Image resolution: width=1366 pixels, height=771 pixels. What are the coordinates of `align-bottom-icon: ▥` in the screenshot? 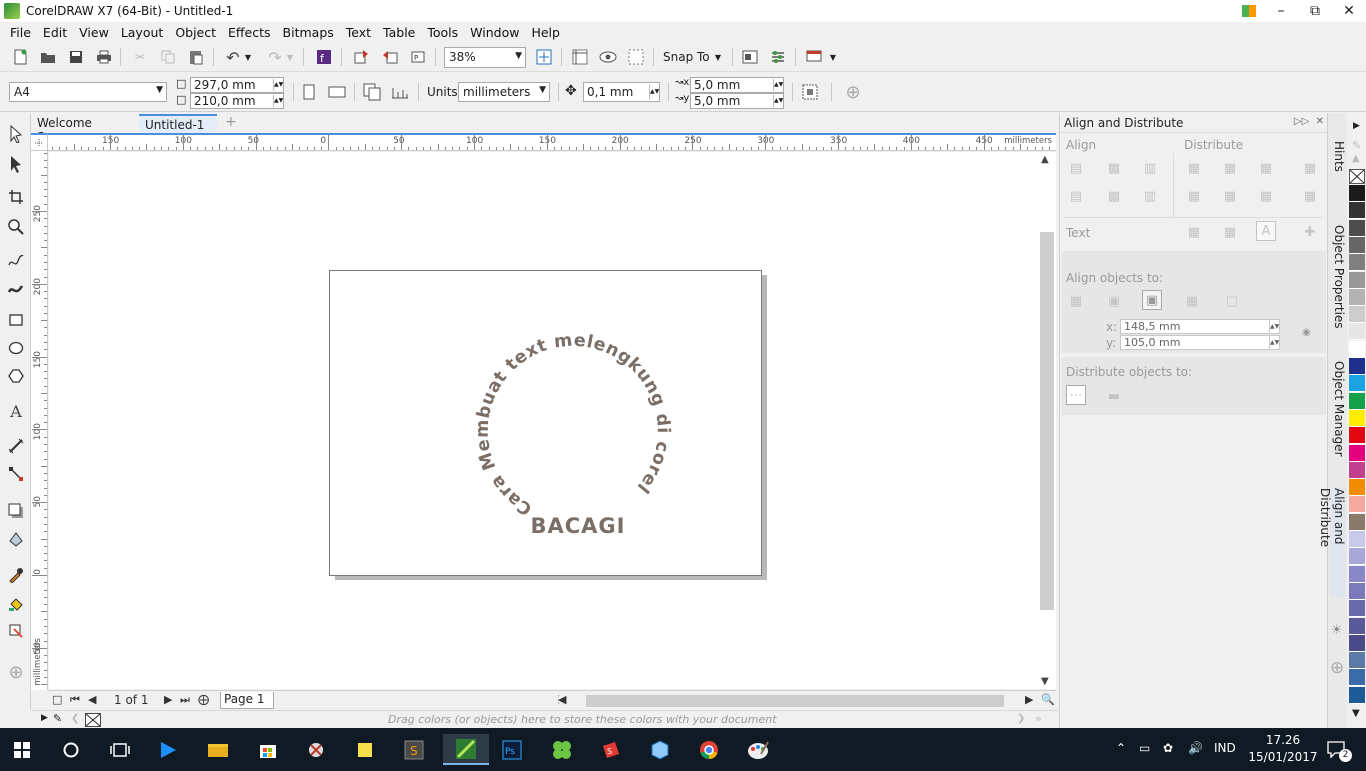 It's located at (1150, 196).